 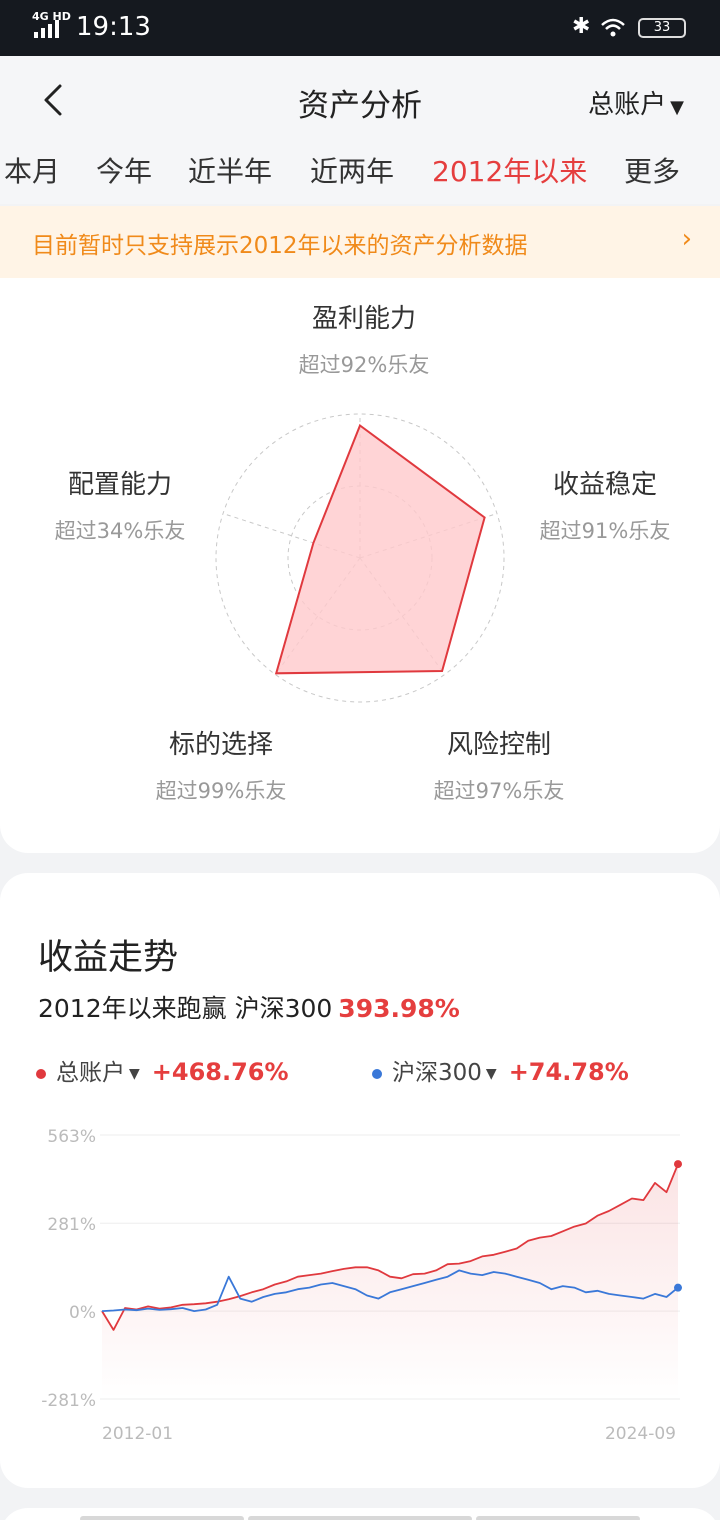 What do you see at coordinates (221, 764) in the screenshot?
I see `radar-label-selection: 标的选择 超过99%乐友` at bounding box center [221, 764].